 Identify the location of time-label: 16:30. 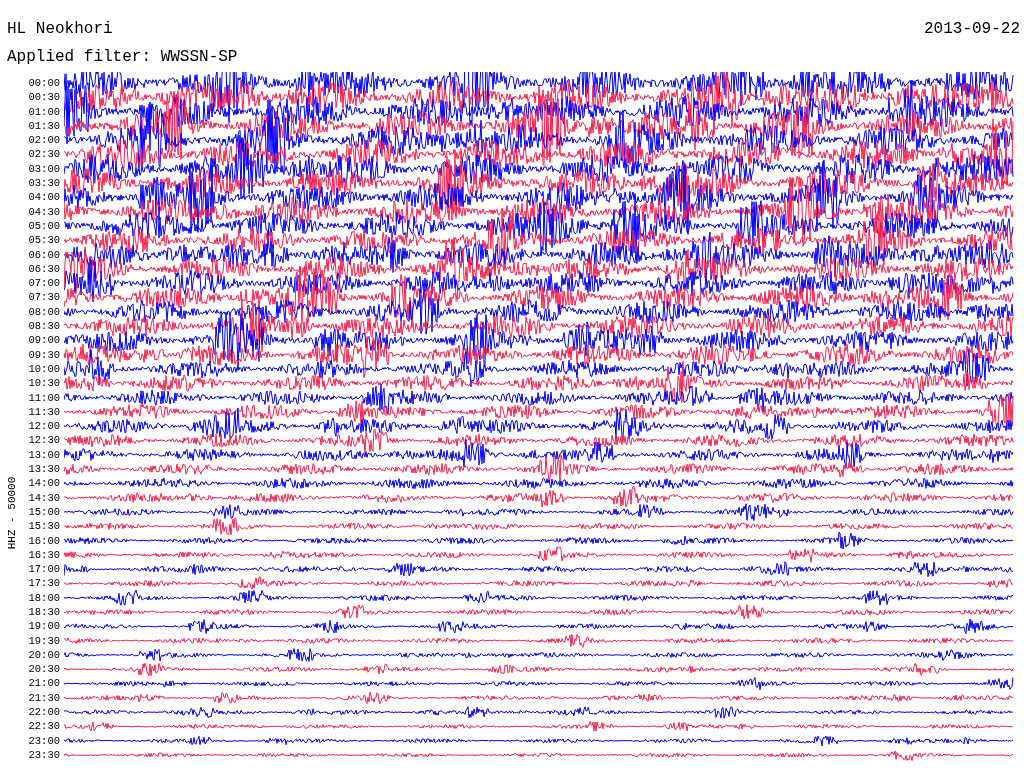
(44, 555).